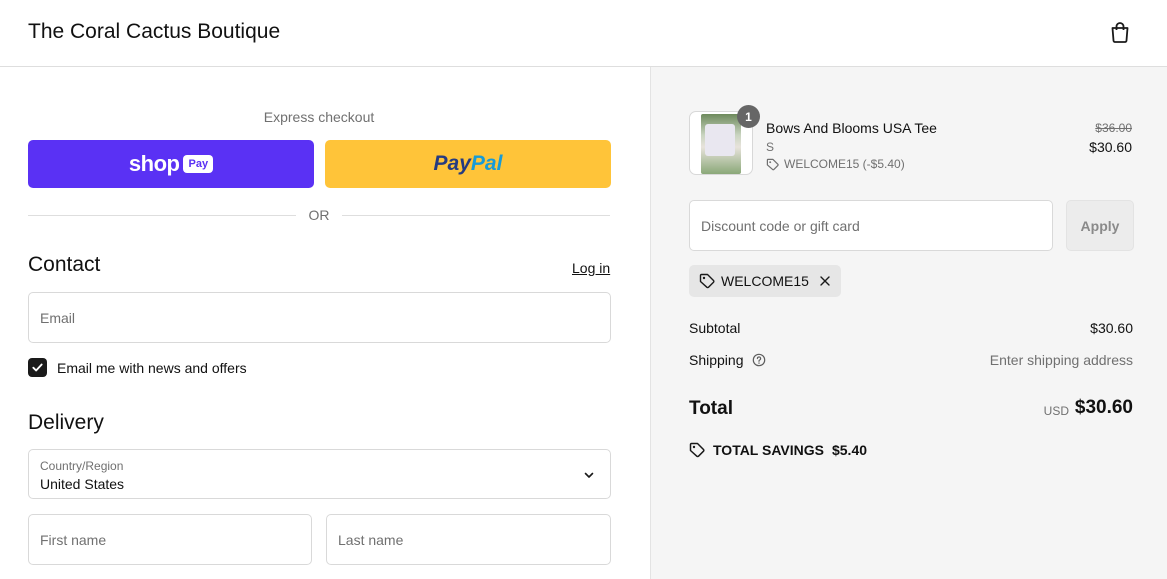 The width and height of the screenshot is (1167, 579). I want to click on first-name-input, so click(170, 539).